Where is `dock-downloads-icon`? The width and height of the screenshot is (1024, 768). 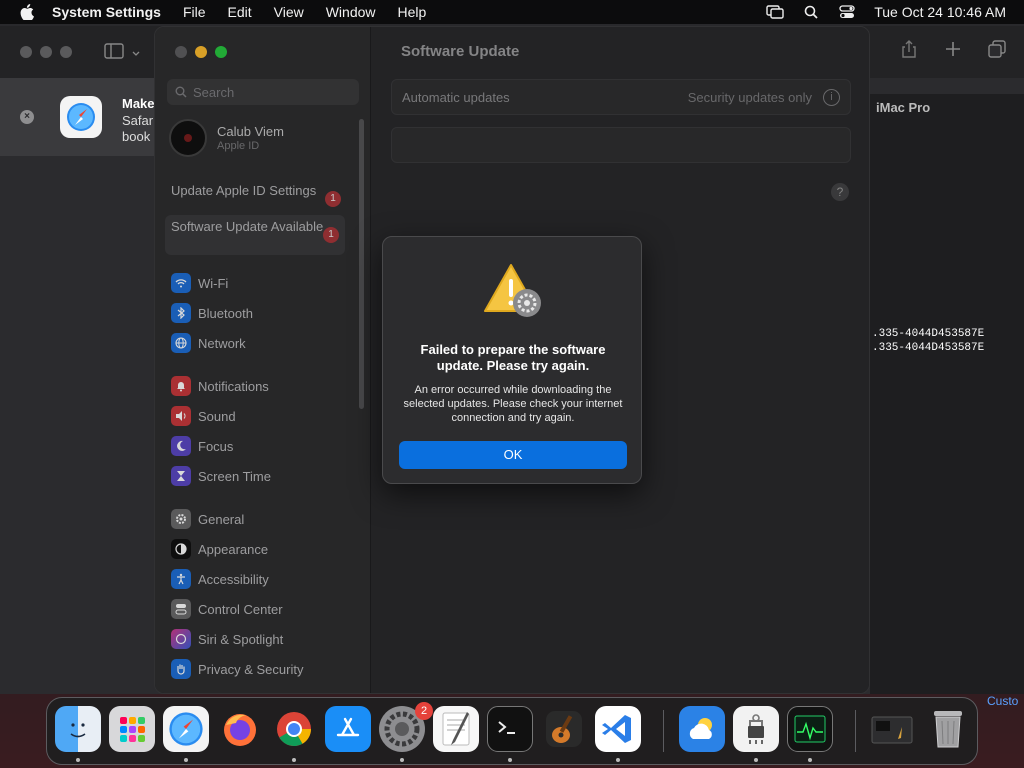
dock-downloads-icon is located at coordinates (892, 729).